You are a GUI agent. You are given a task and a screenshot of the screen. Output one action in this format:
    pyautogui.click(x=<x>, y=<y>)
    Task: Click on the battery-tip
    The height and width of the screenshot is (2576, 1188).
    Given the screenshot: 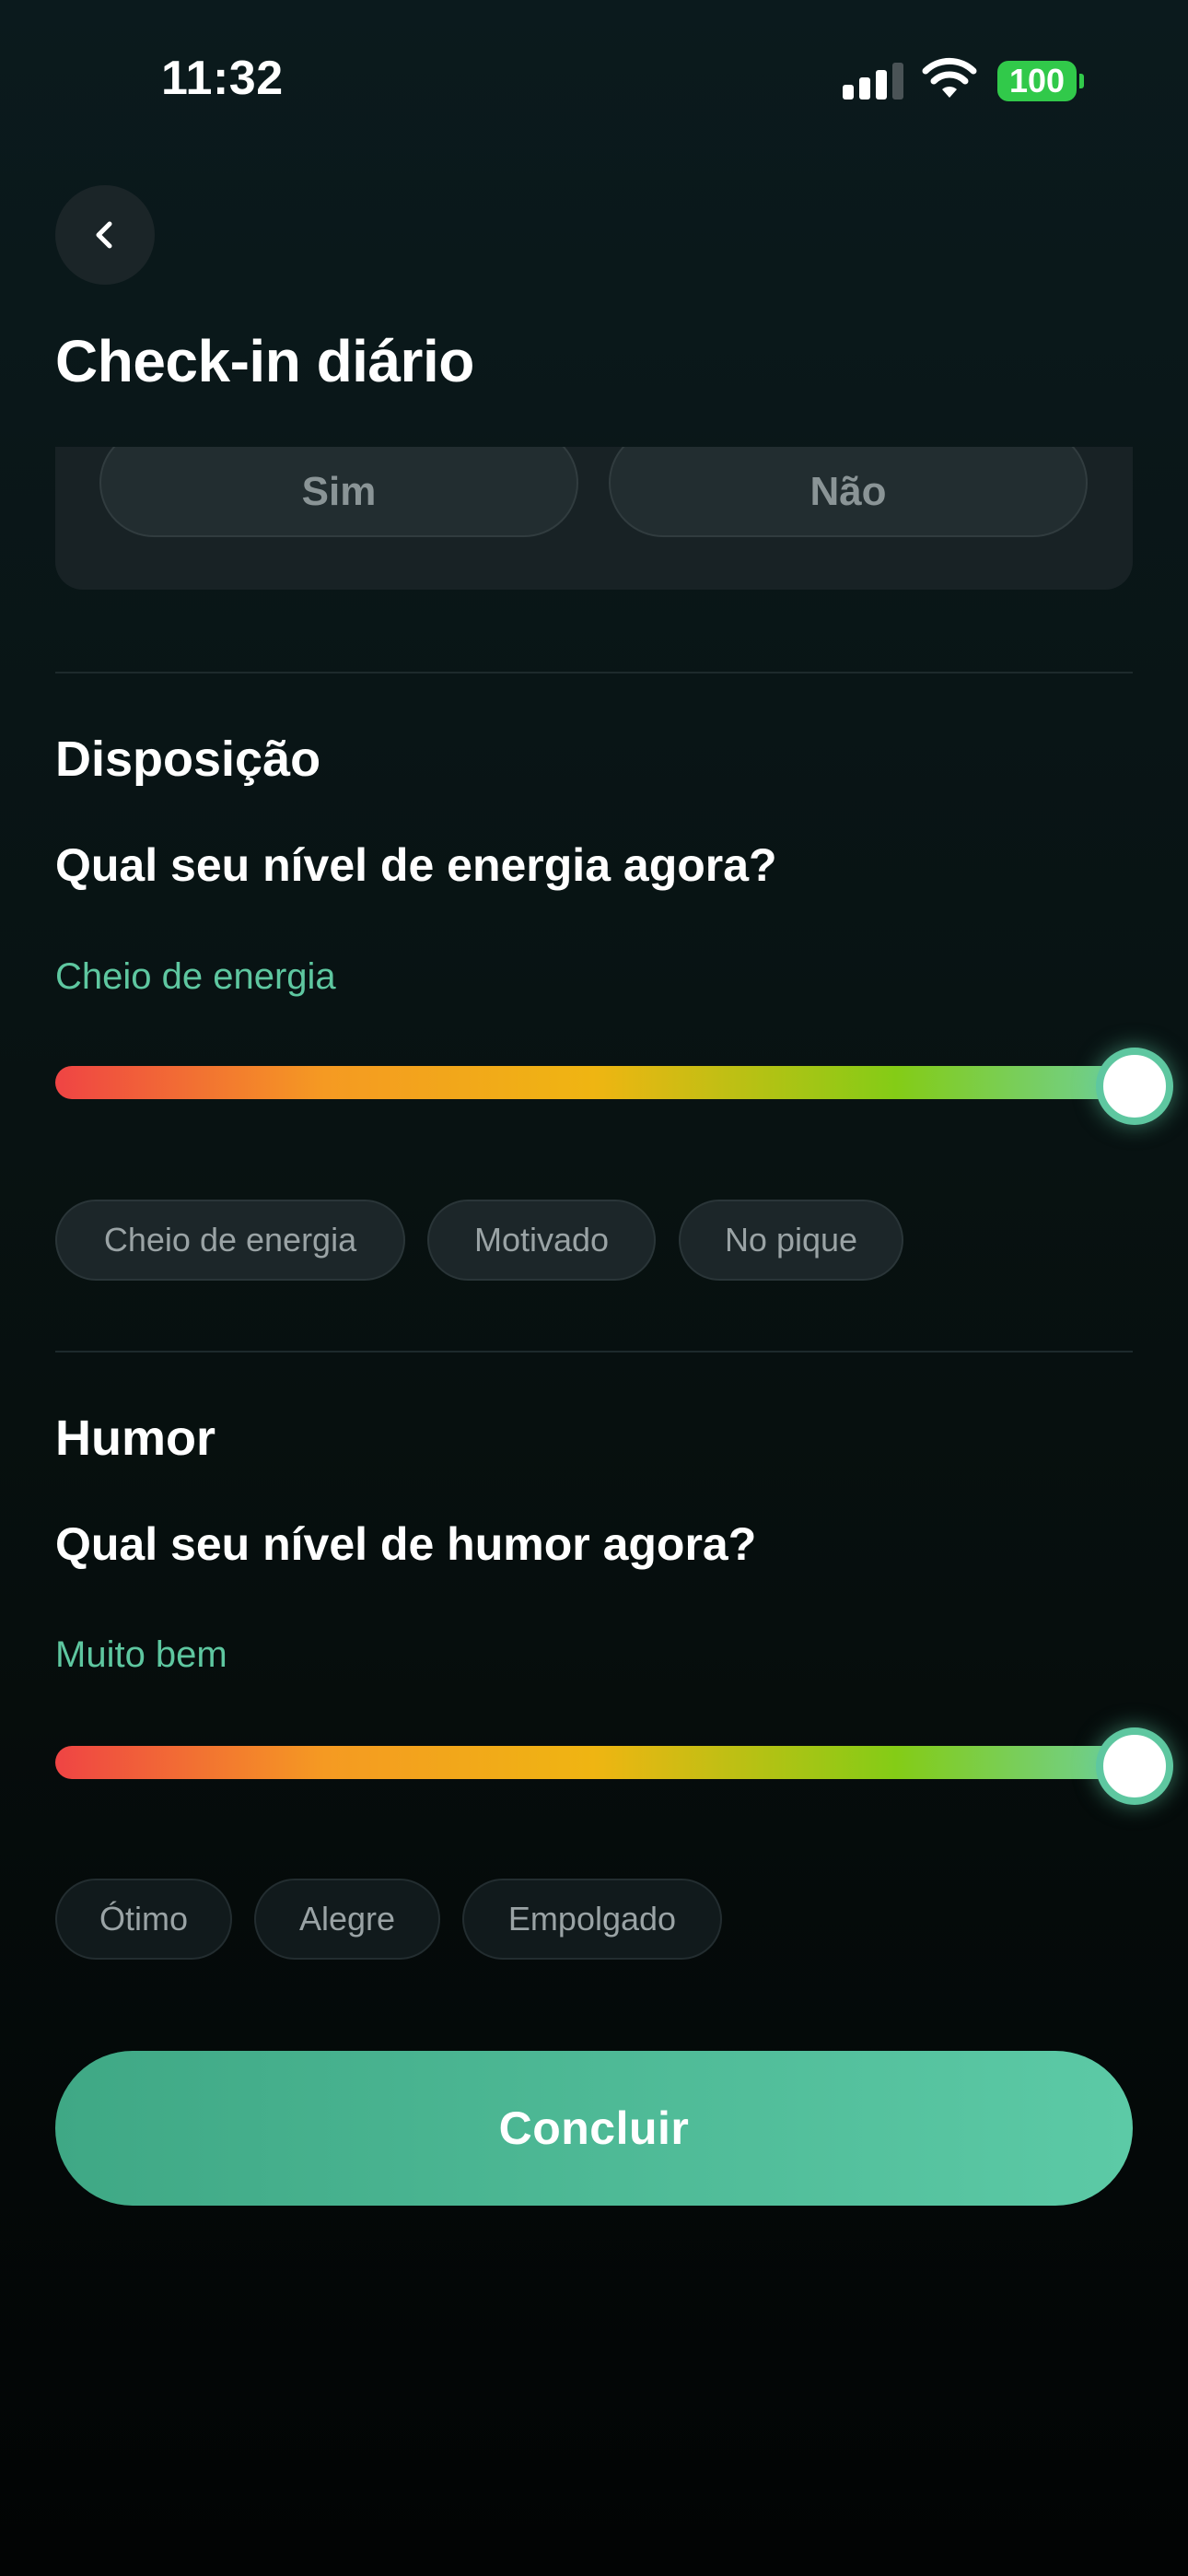 What is the action you would take?
    pyautogui.click(x=1081, y=81)
    